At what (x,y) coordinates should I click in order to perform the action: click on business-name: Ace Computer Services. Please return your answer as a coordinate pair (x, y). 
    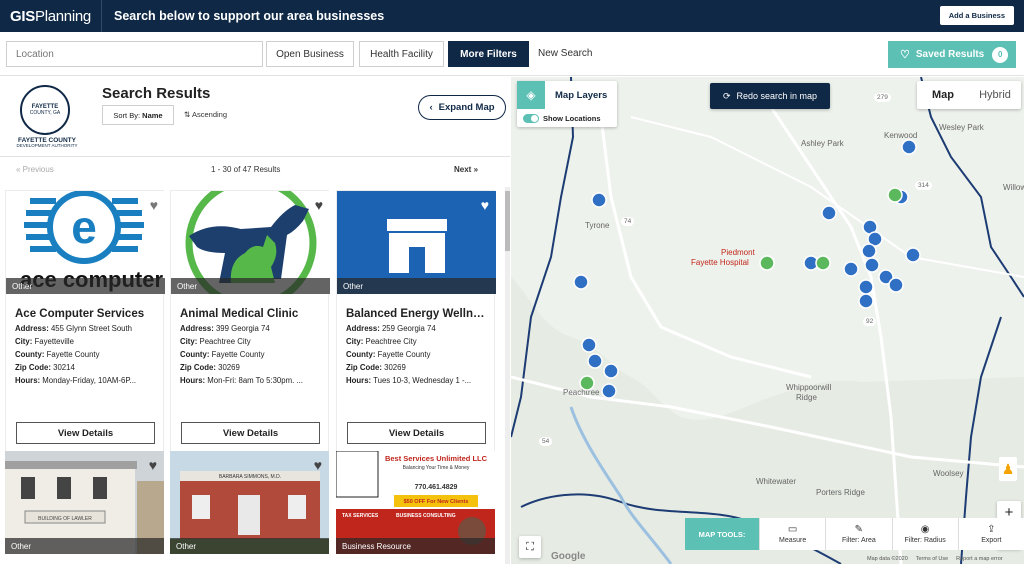
    Looking at the image, I should click on (84, 314).